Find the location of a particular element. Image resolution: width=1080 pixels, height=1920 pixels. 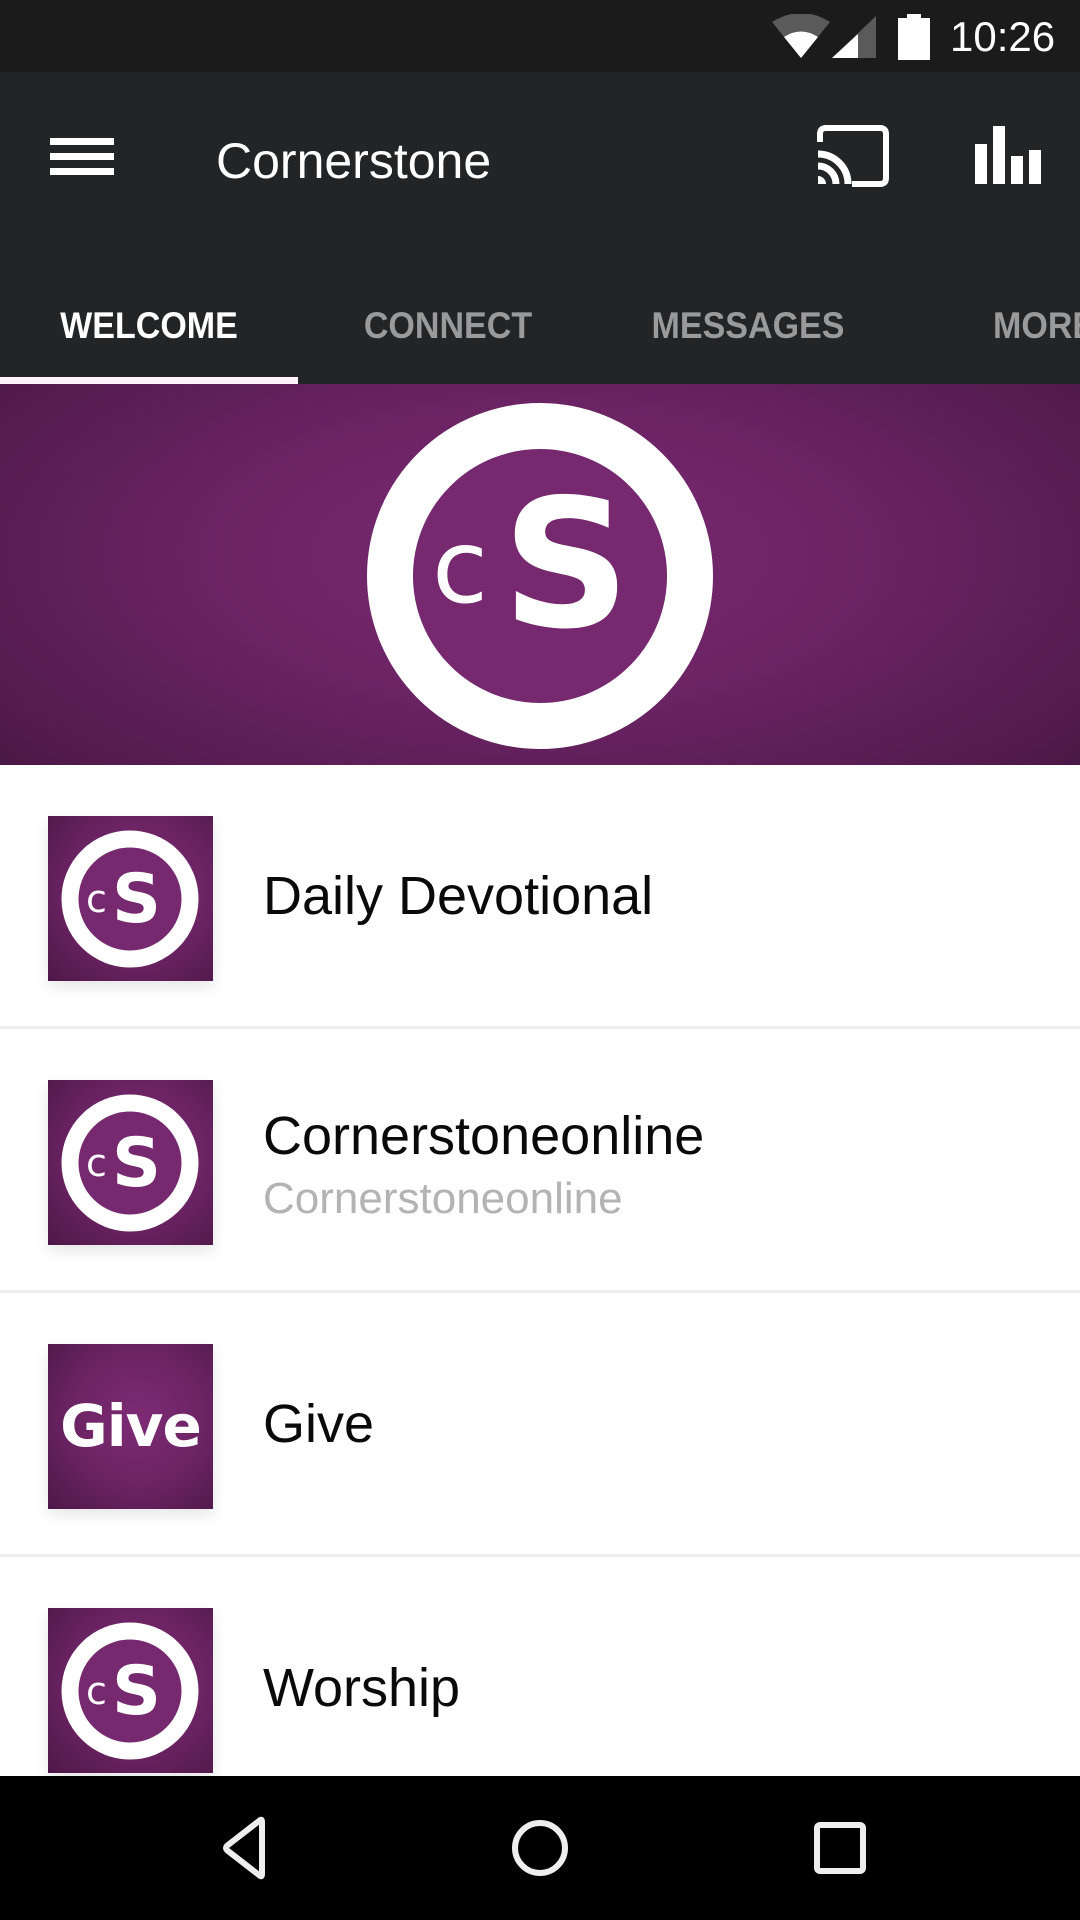

wifi-icon is located at coordinates (801, 36).